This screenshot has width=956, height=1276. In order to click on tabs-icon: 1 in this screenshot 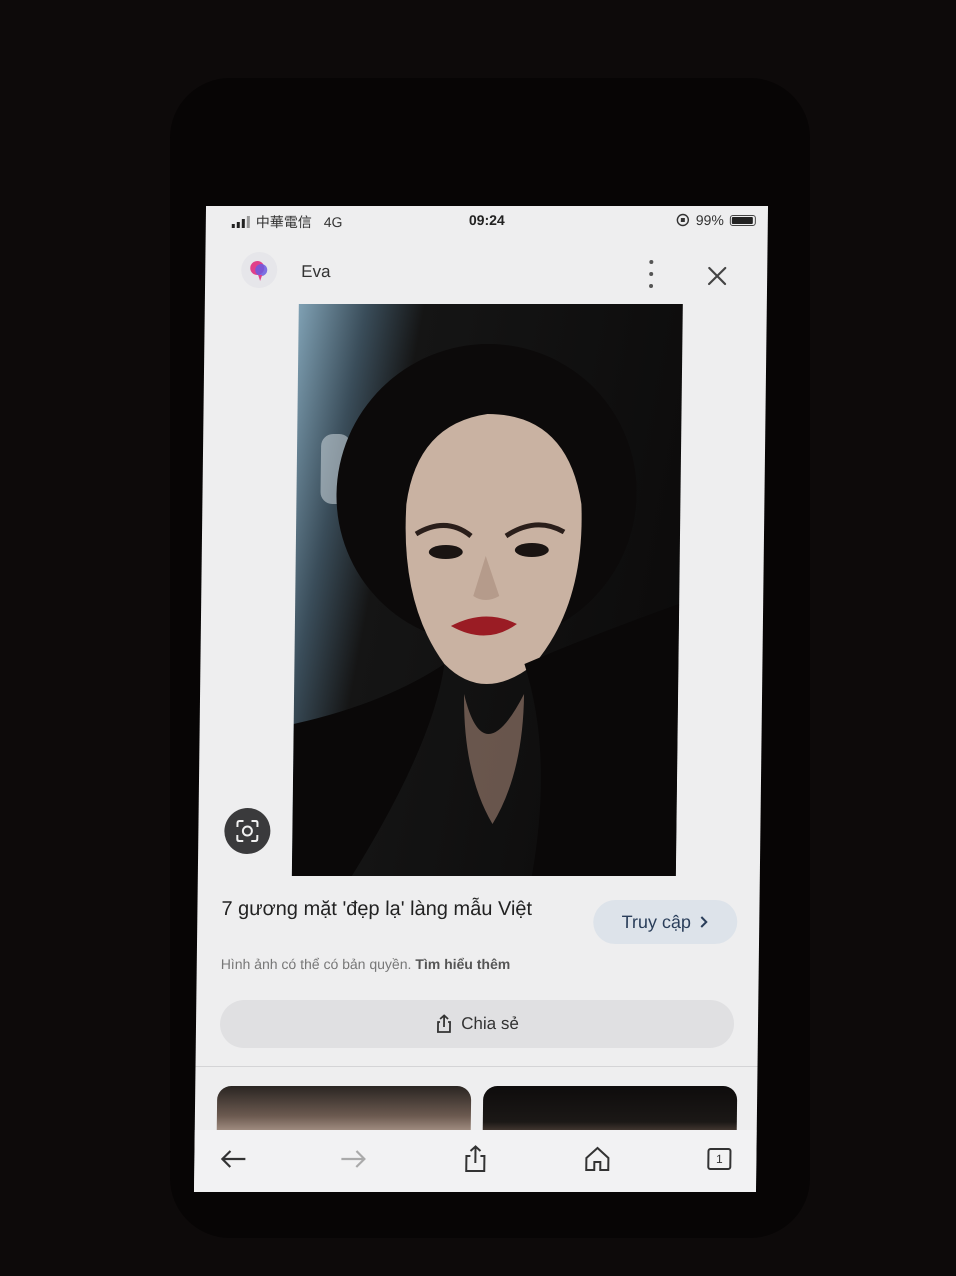, I will do `click(719, 1159)`.